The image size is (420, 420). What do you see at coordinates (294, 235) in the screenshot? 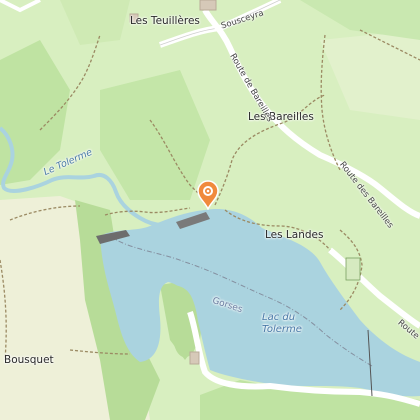
I see `place-label-les-landes: Les Landes` at bounding box center [294, 235].